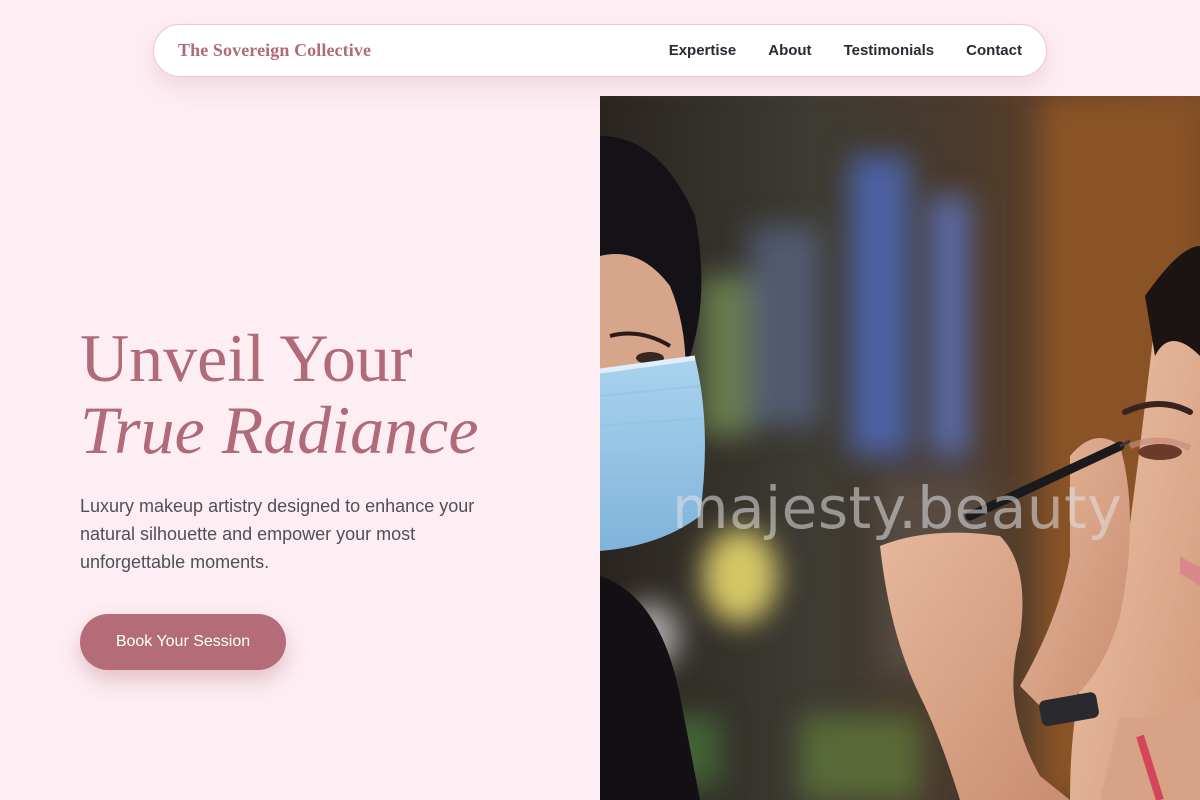  What do you see at coordinates (889, 50) in the screenshot?
I see `nav-link-testimonials: Testimonials` at bounding box center [889, 50].